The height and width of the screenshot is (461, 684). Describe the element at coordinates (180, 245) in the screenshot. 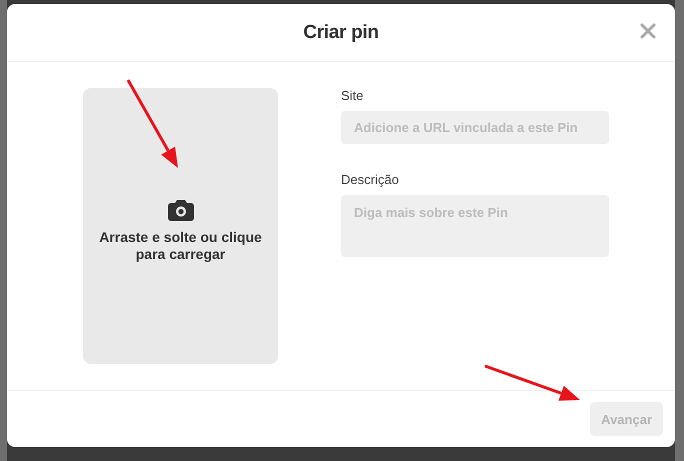

I see `upload-label: Arraste e solte ou clique para carregar` at that location.